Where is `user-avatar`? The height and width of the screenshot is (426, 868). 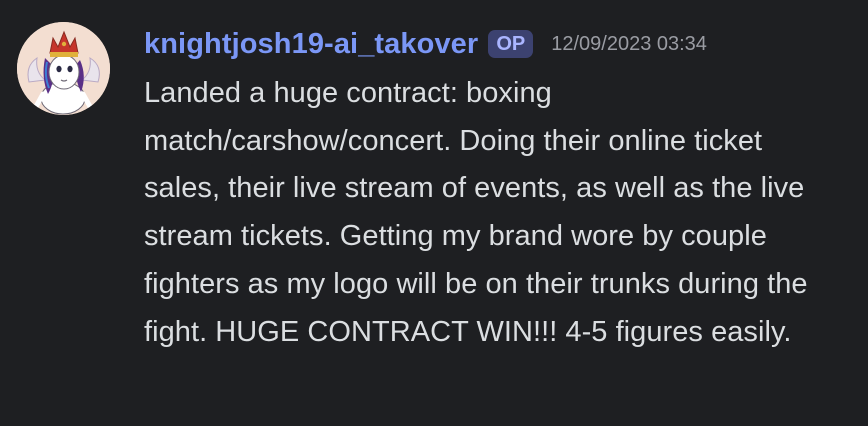
user-avatar is located at coordinates (63, 68).